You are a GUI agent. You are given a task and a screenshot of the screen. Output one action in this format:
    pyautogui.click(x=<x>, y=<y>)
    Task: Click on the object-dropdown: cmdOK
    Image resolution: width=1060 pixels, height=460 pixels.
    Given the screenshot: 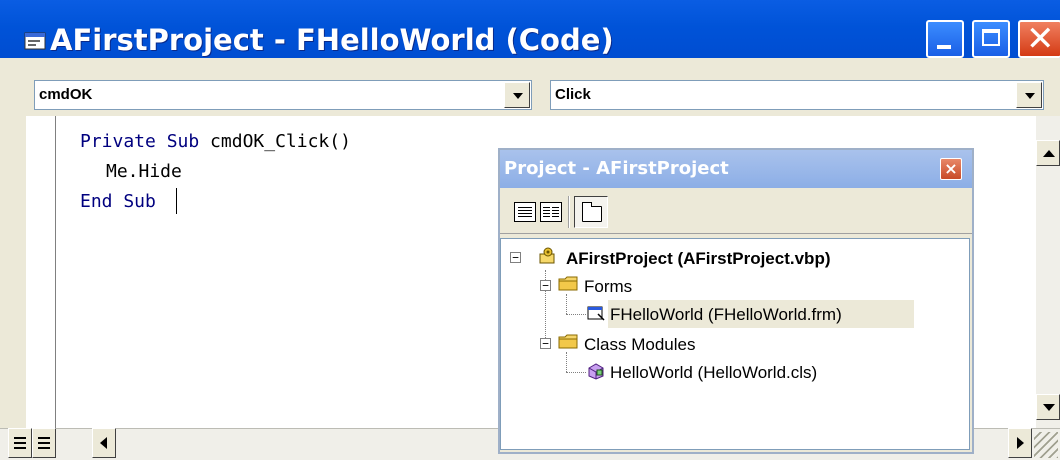 What is the action you would take?
    pyautogui.click(x=283, y=95)
    